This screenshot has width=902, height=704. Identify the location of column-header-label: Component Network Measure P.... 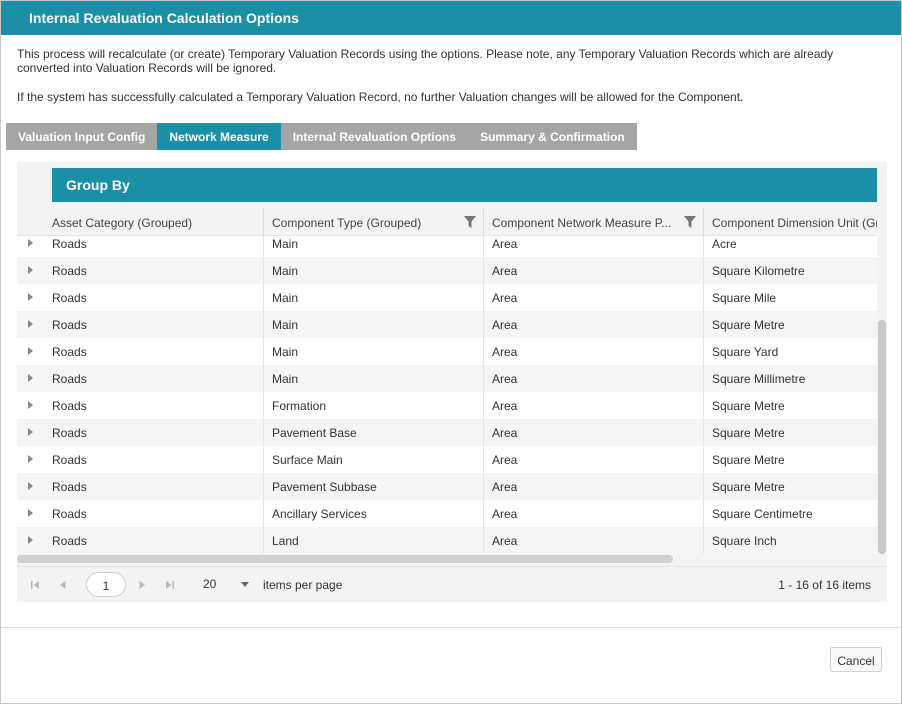
(582, 223).